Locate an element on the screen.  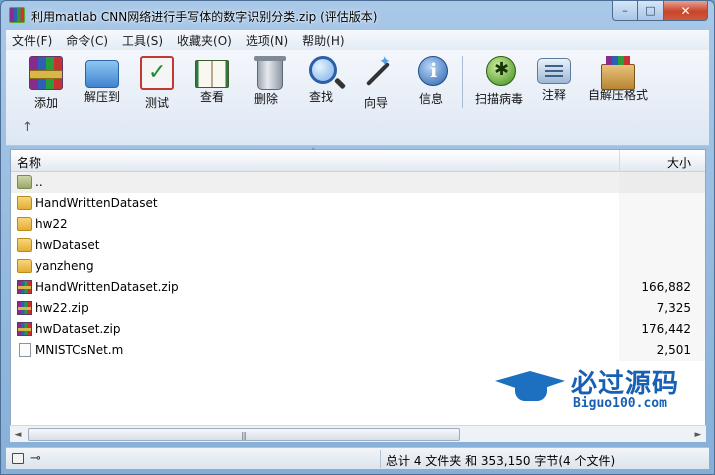
table-row: hw22 is located at coordinates (358, 224).